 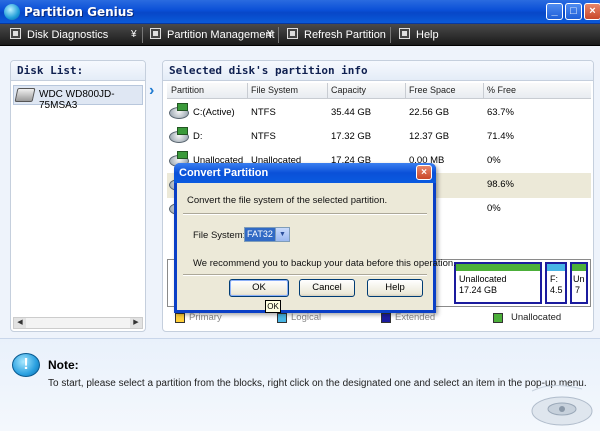 What do you see at coordinates (78, 196) in the screenshot?
I see `disk-list-panel: Disk List: WDC WD800JD-75MSA3 ◀ ▶` at bounding box center [78, 196].